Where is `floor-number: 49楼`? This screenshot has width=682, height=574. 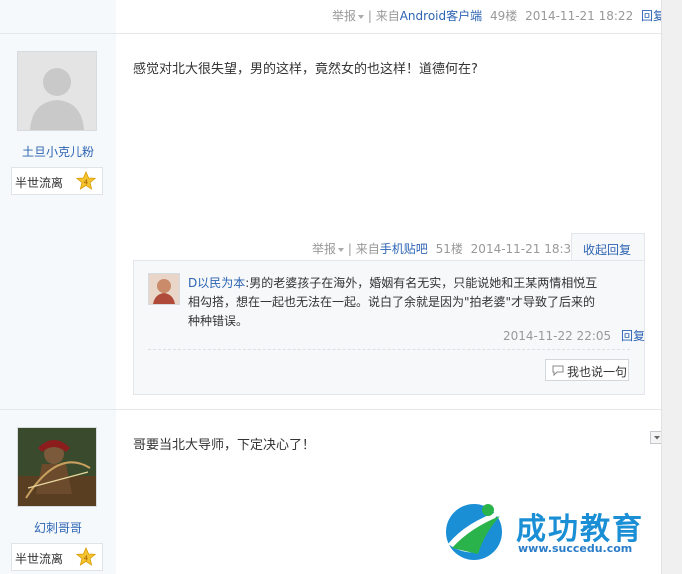 floor-number: 49楼 is located at coordinates (503, 16).